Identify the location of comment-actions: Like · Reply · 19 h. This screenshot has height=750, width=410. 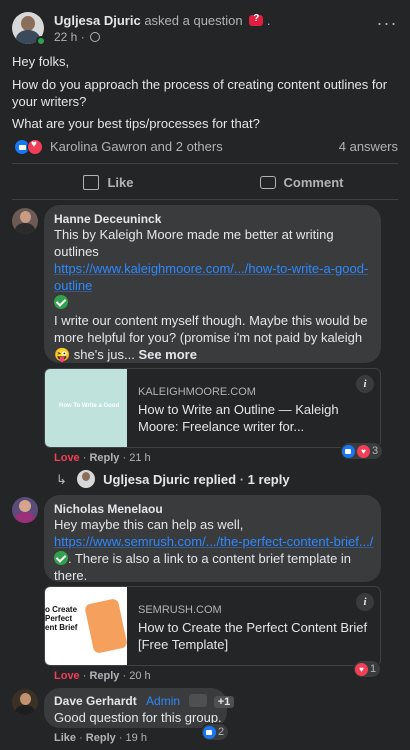
(100, 738).